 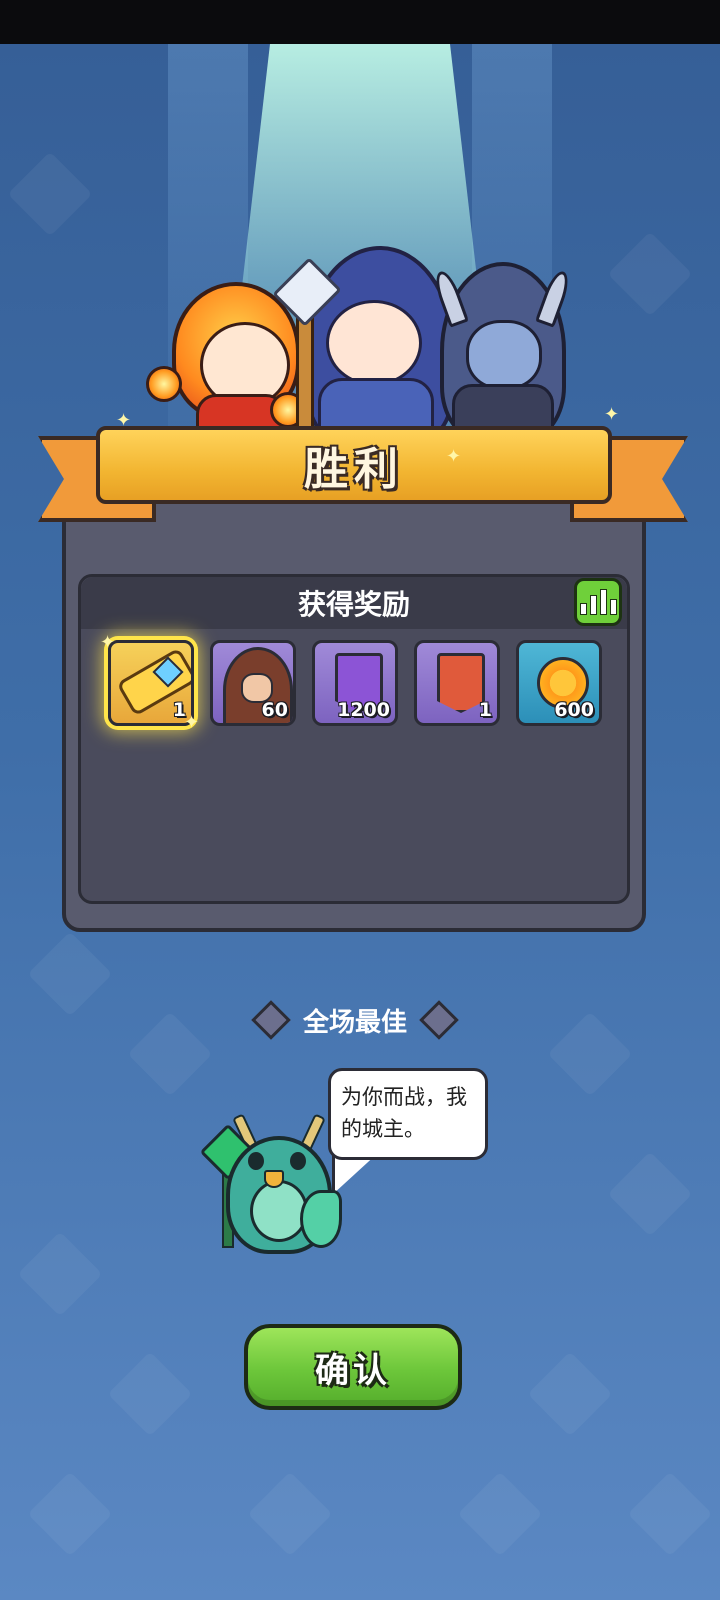 I want to click on reward-item-purple-banner: 1200, so click(x=355, y=683).